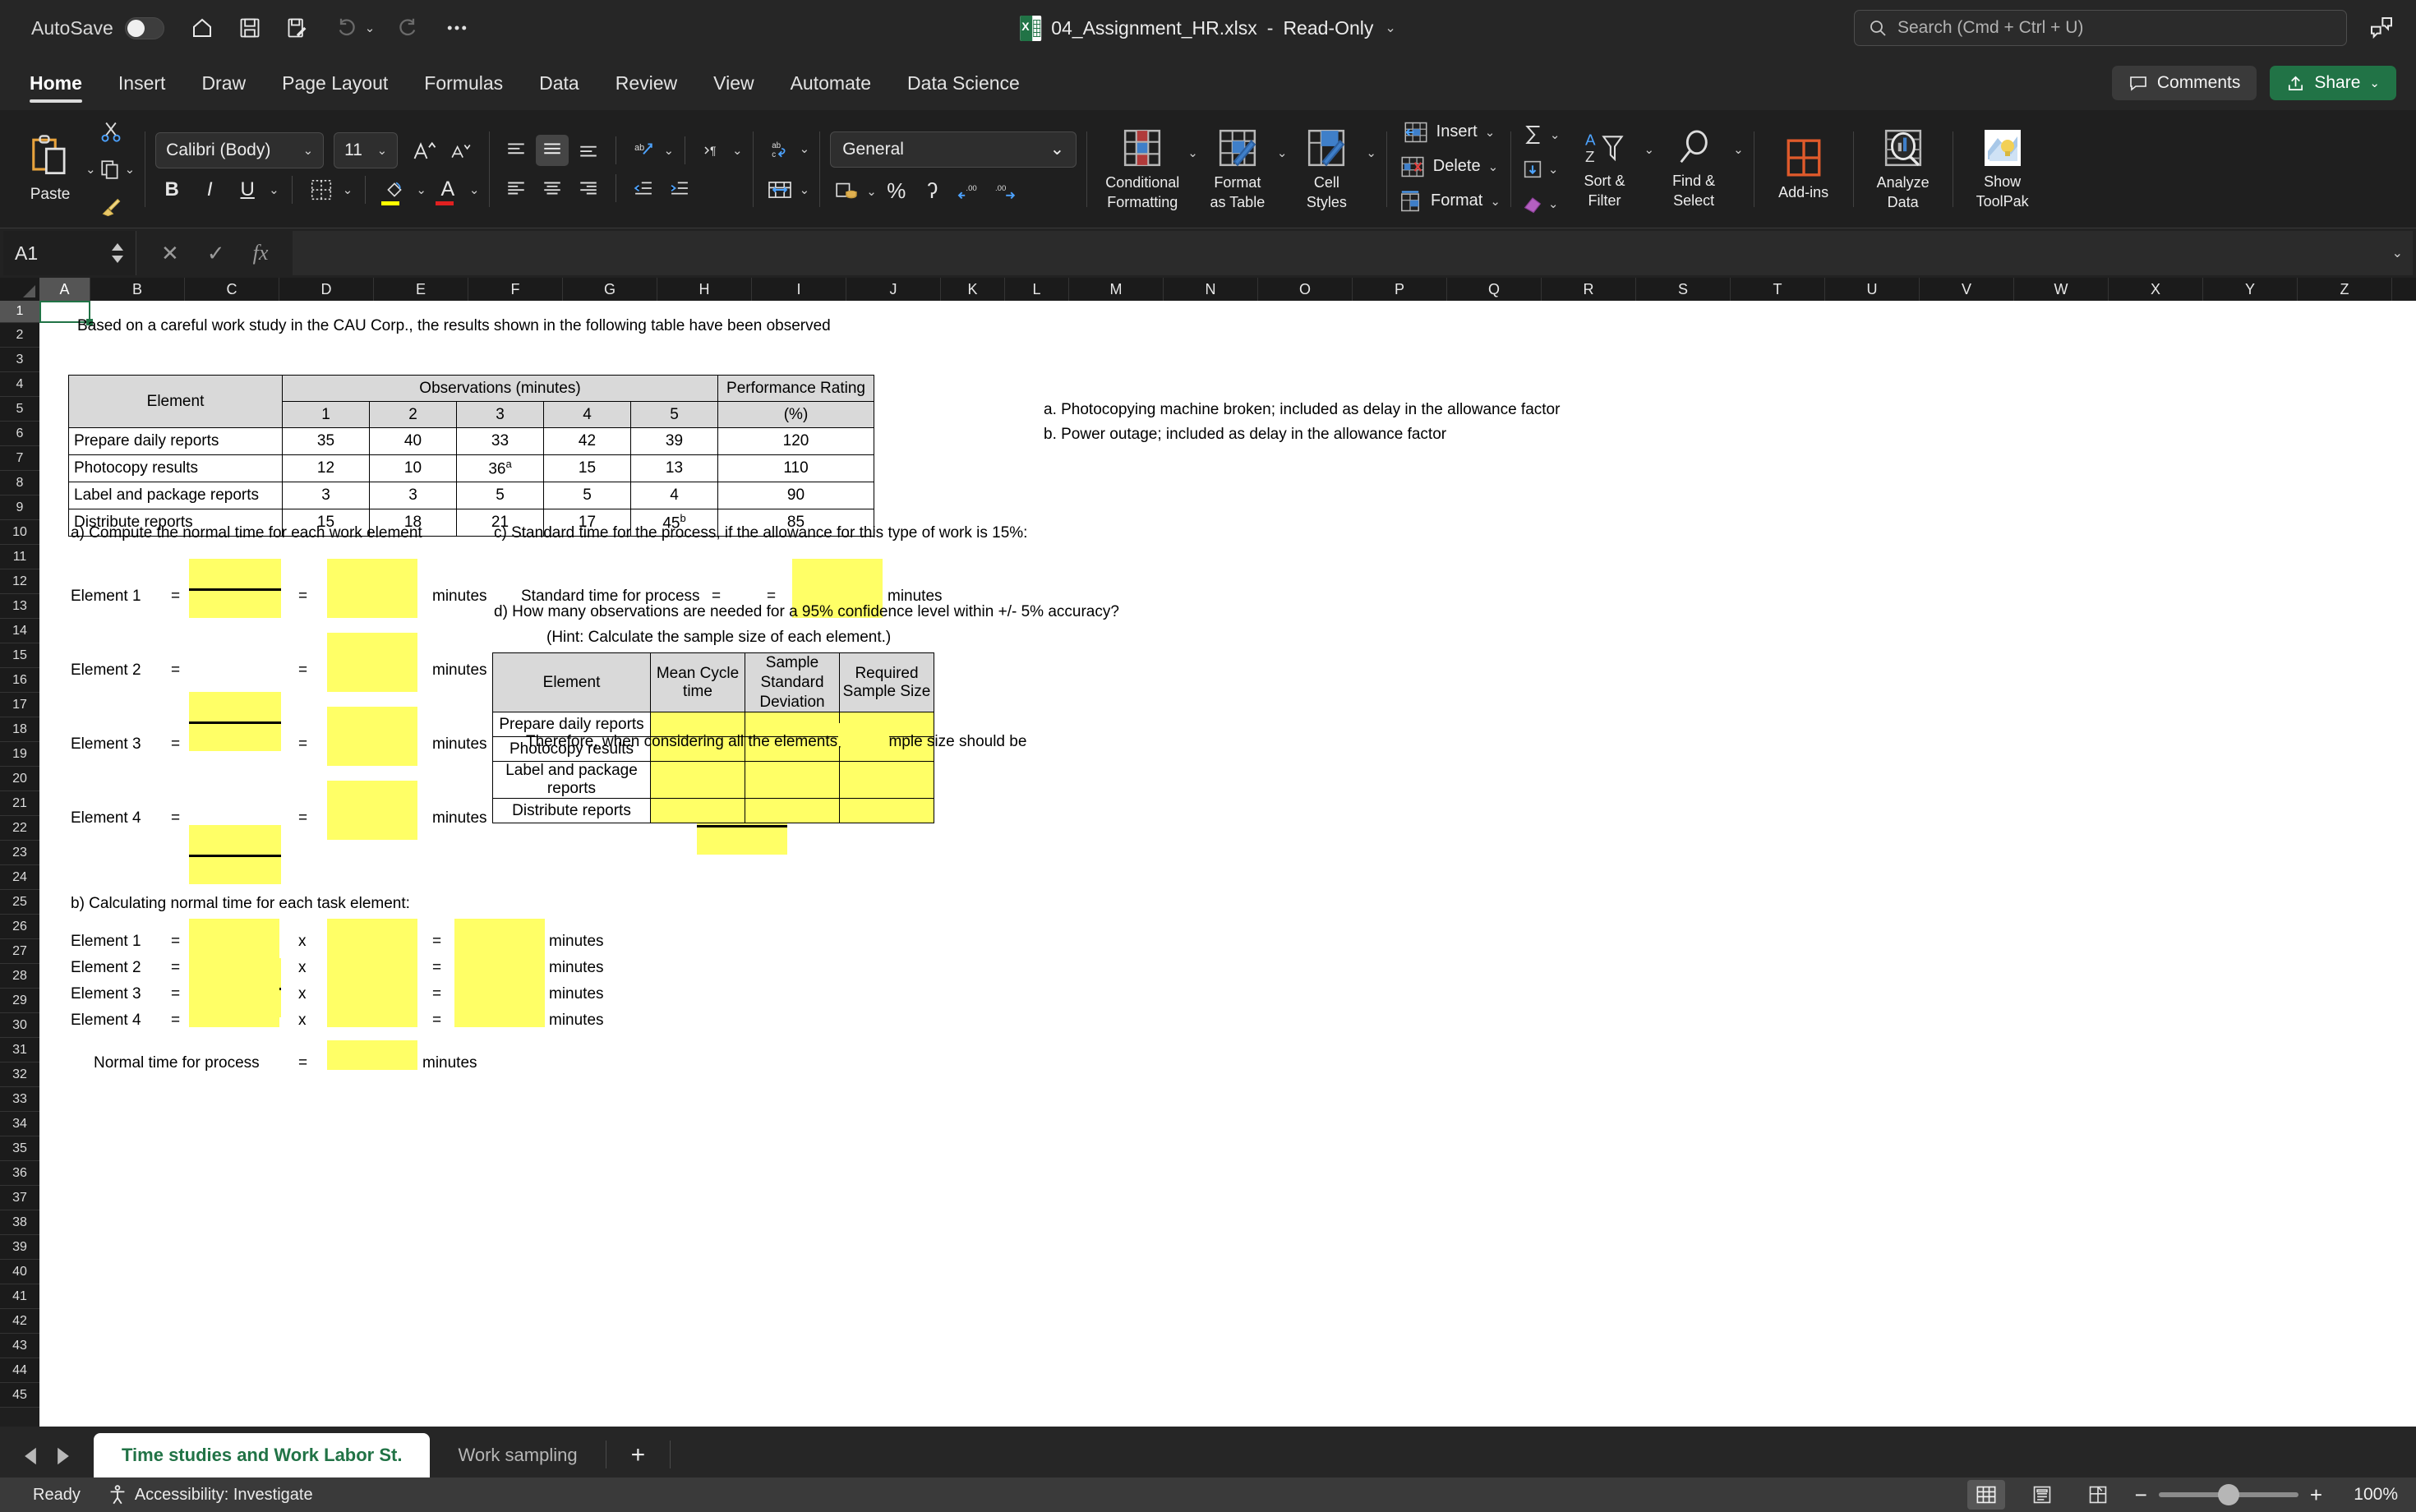 The width and height of the screenshot is (2416, 1512). Describe the element at coordinates (372, 662) in the screenshot. I see `section-a-row-1-result-cell` at that location.